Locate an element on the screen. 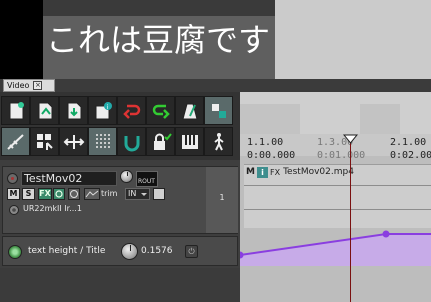 The height and width of the screenshot is (302, 431). automation-mode-label: trim is located at coordinates (109, 193).